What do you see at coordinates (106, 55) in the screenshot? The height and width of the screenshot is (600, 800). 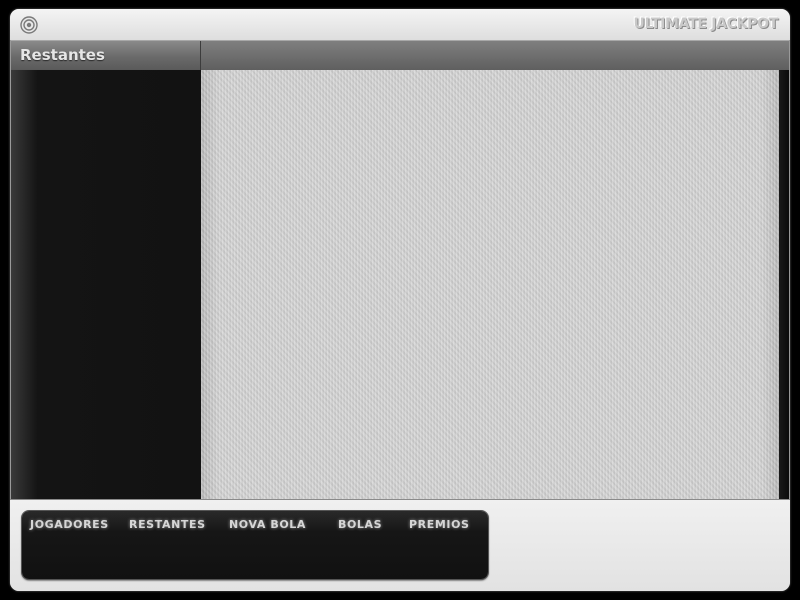 I see `section-header-left: Restantes` at bounding box center [106, 55].